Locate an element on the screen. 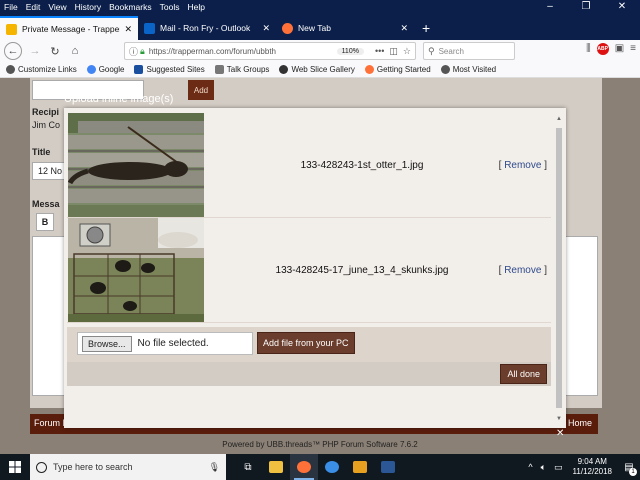 Image resolution: width=640 pixels, height=480 pixels. bookmark-star-icon: ☆ is located at coordinates (407, 51).